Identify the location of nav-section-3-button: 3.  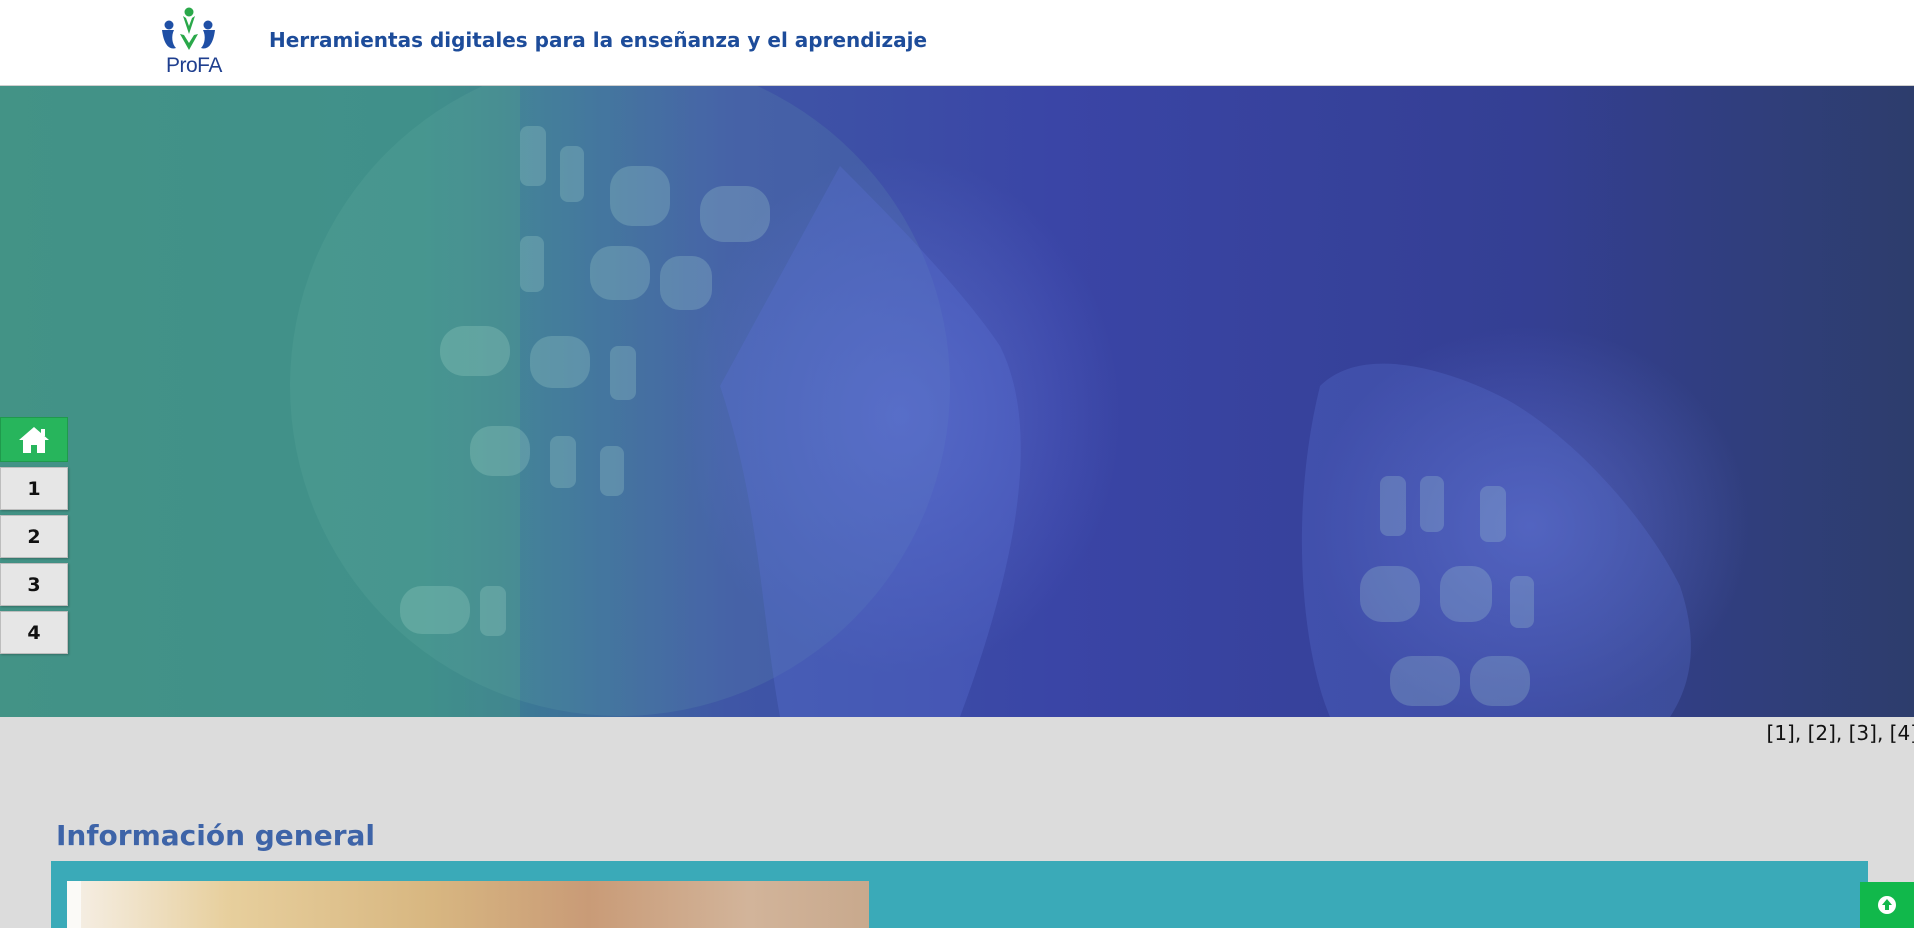
(34, 584).